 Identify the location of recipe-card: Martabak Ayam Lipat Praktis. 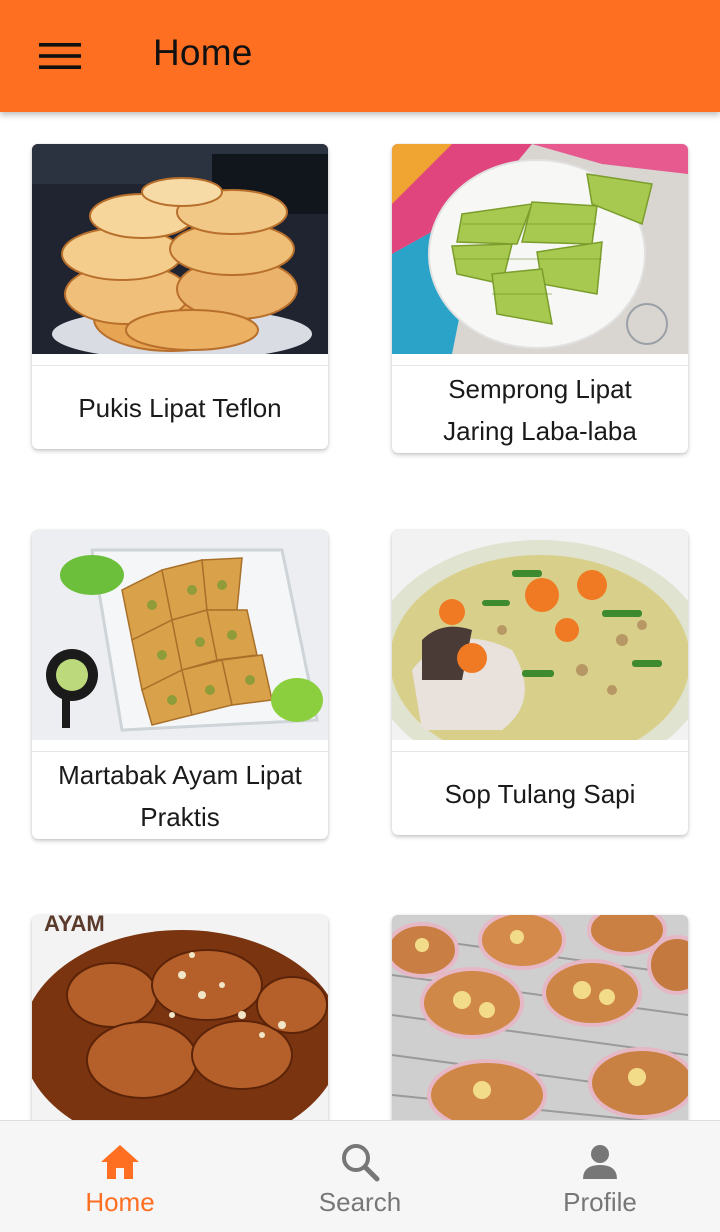
(180, 684).